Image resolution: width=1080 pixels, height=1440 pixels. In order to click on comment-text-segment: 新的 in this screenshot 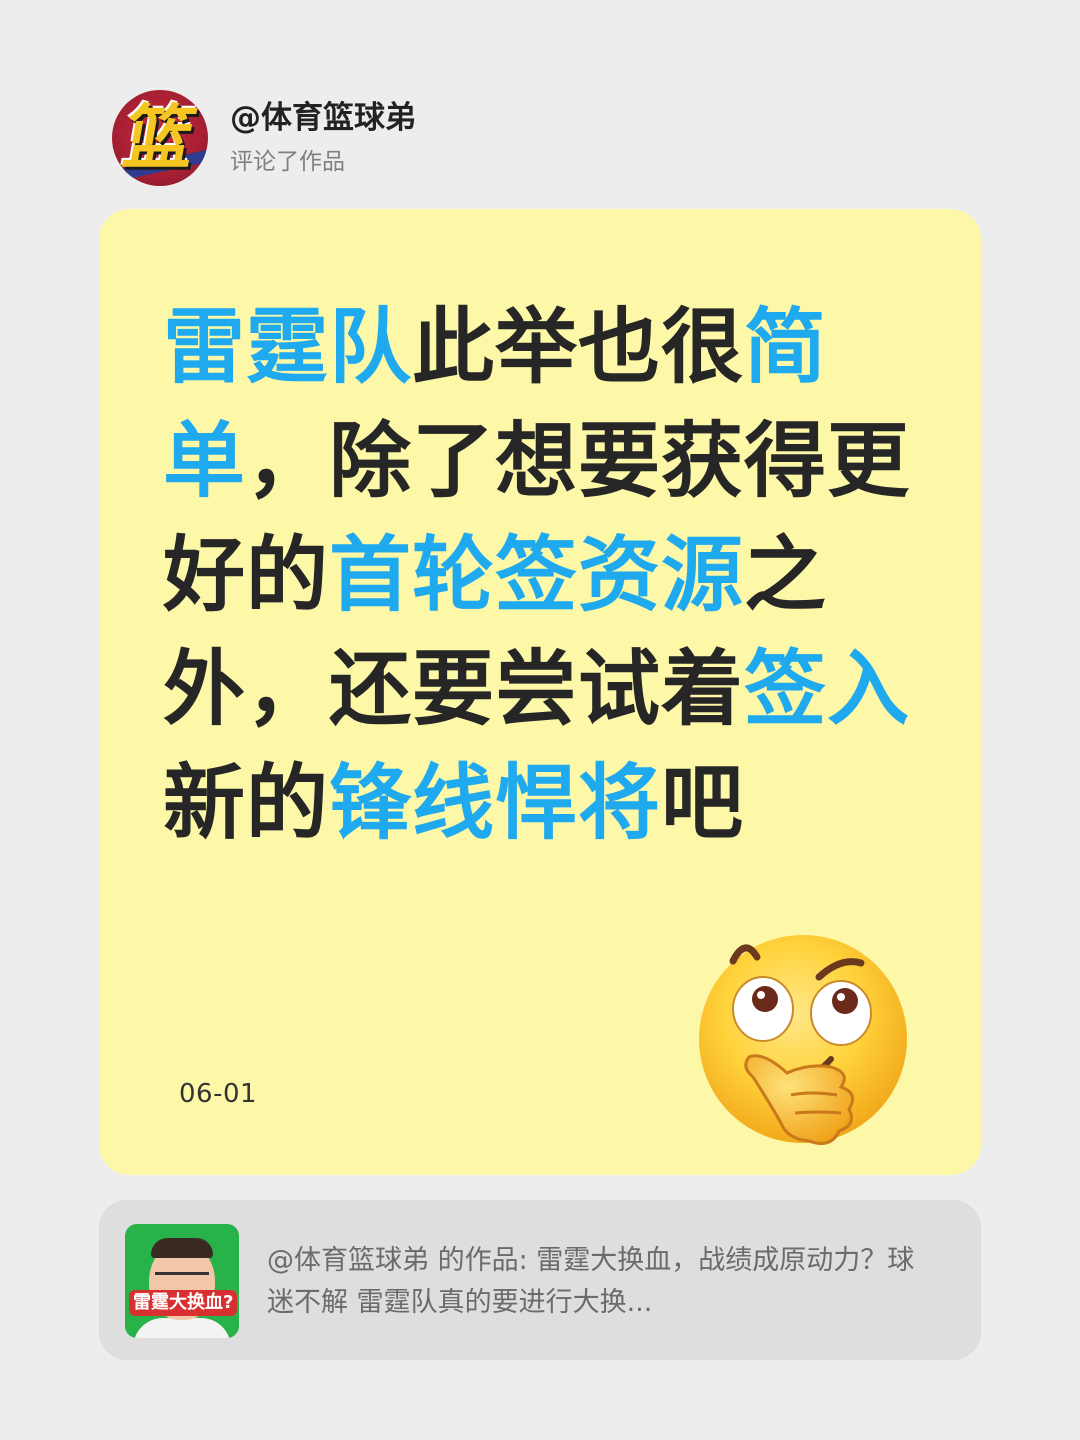, I will do `click(246, 803)`.